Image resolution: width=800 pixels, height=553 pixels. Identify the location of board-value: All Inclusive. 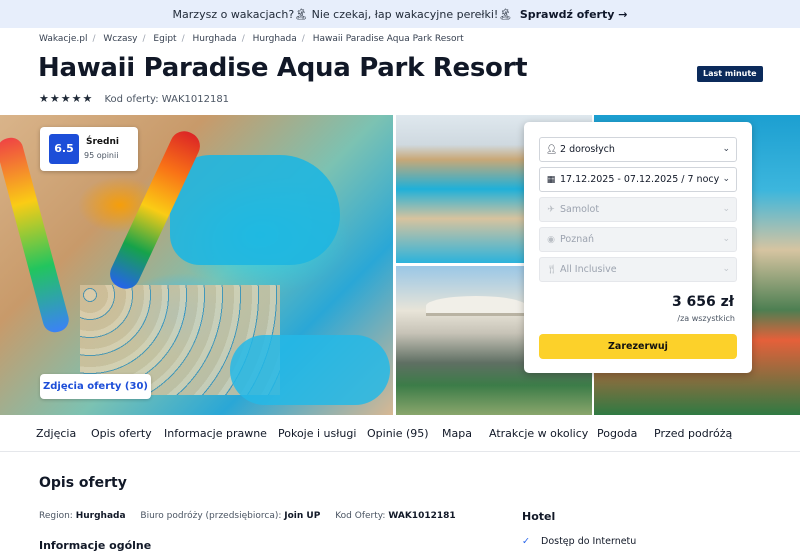
(588, 269).